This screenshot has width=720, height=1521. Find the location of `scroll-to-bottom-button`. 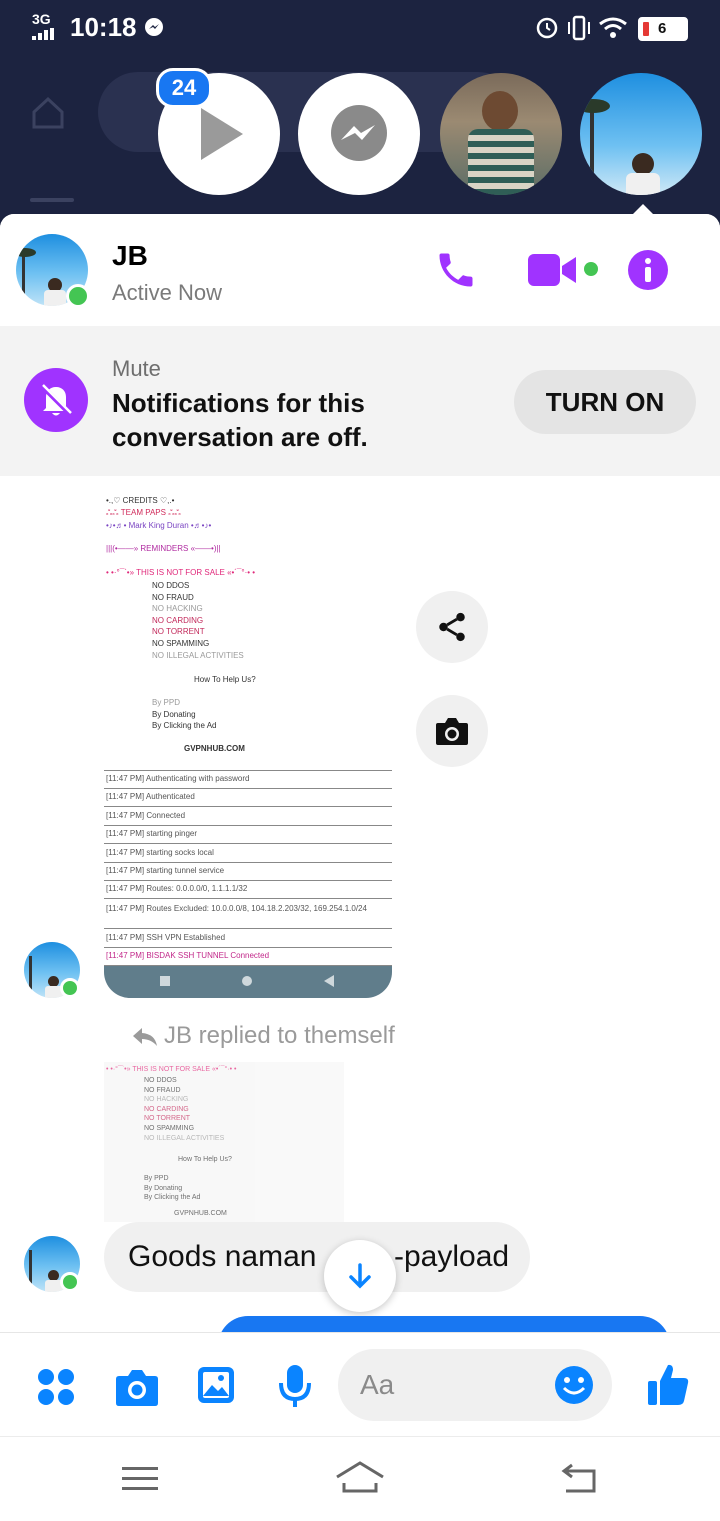

scroll-to-bottom-button is located at coordinates (360, 1276).